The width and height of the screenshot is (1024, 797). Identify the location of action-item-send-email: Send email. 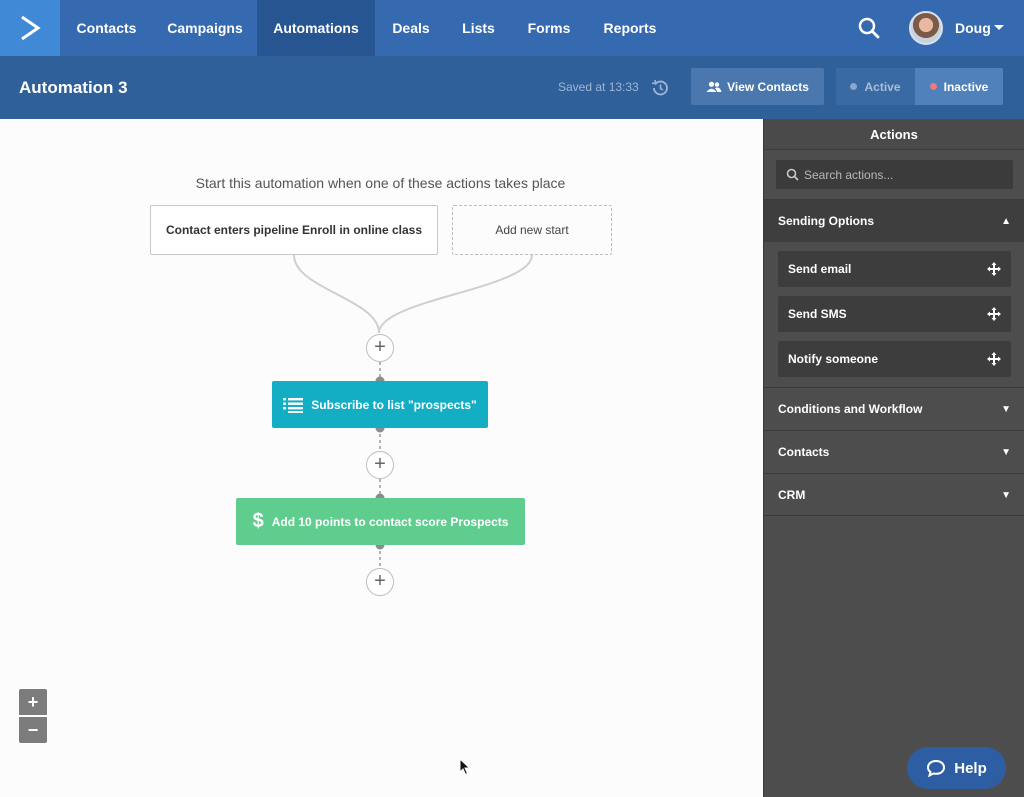
(894, 269).